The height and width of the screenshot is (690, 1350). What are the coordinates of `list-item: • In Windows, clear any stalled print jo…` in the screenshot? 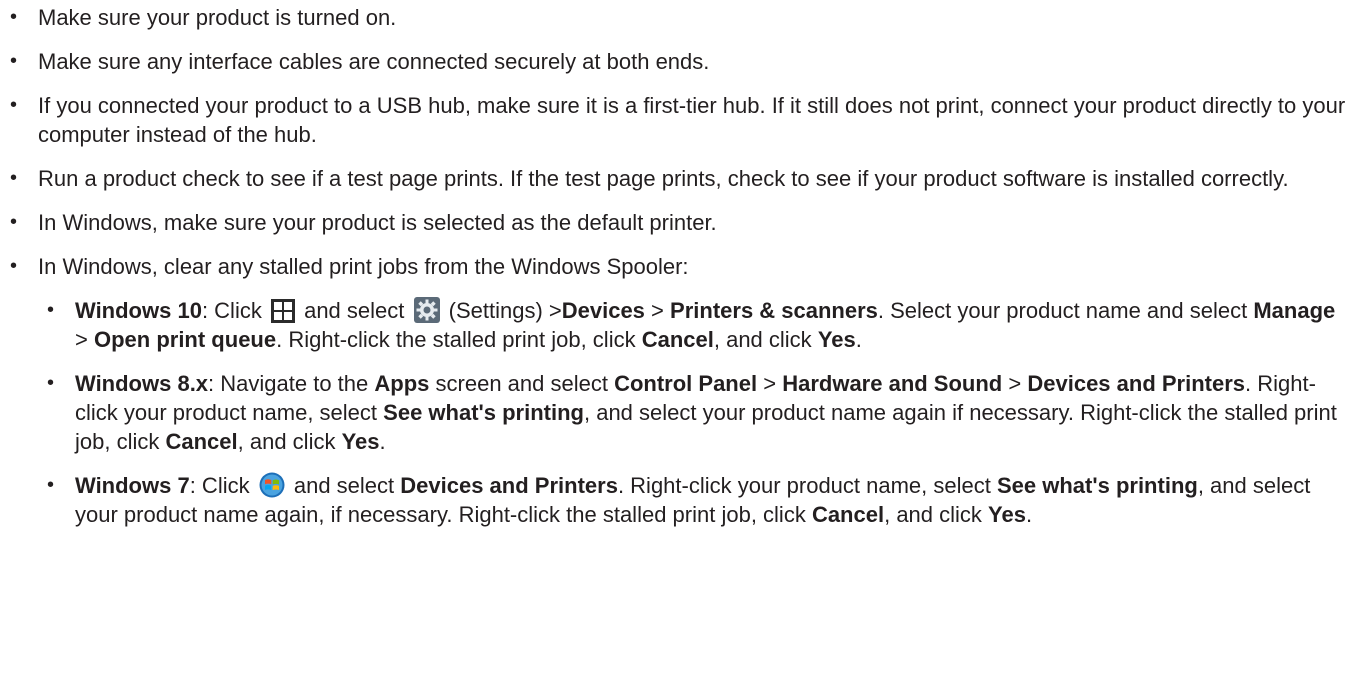 It's located at (675, 266).